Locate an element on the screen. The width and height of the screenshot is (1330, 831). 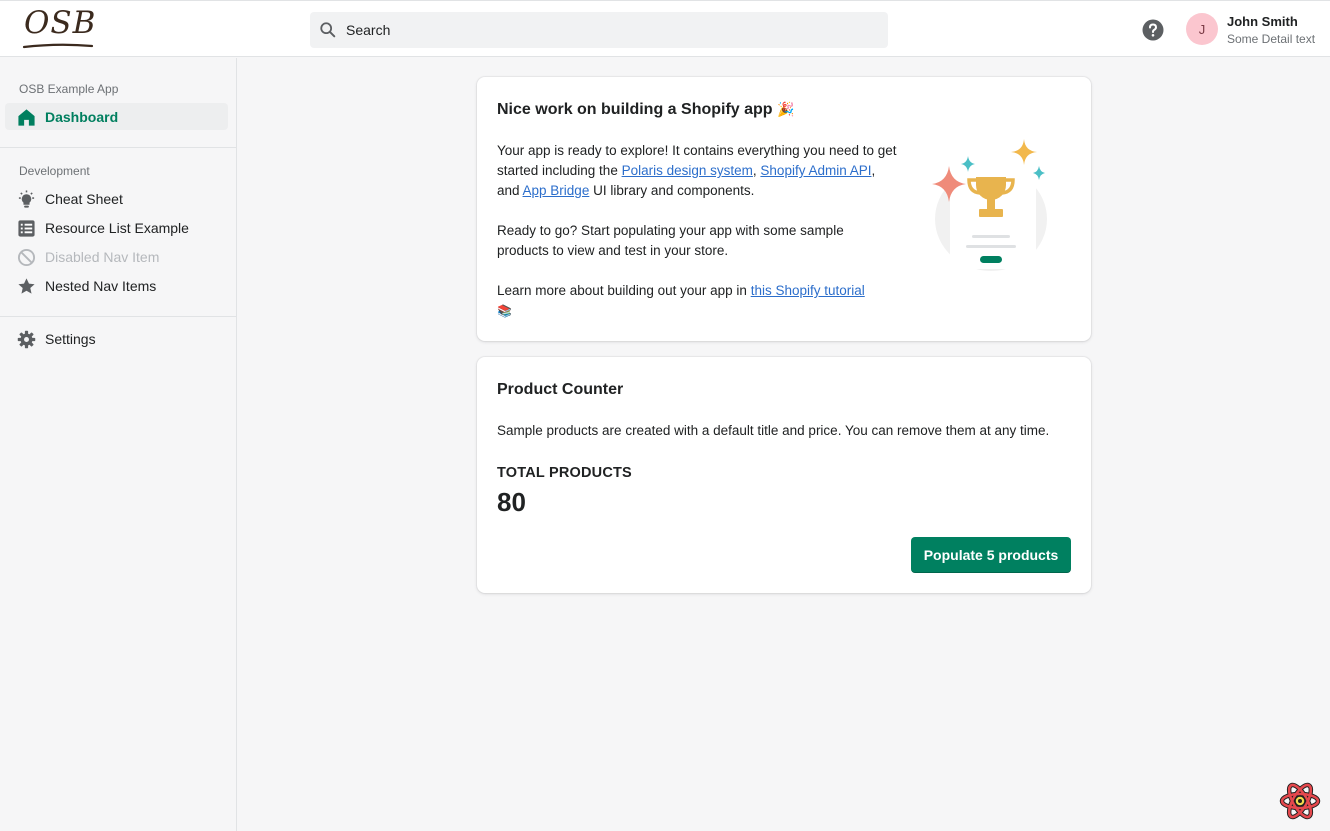
welcome-title: Nice work on building a Shopify app 🎉 is located at coordinates (645, 110).